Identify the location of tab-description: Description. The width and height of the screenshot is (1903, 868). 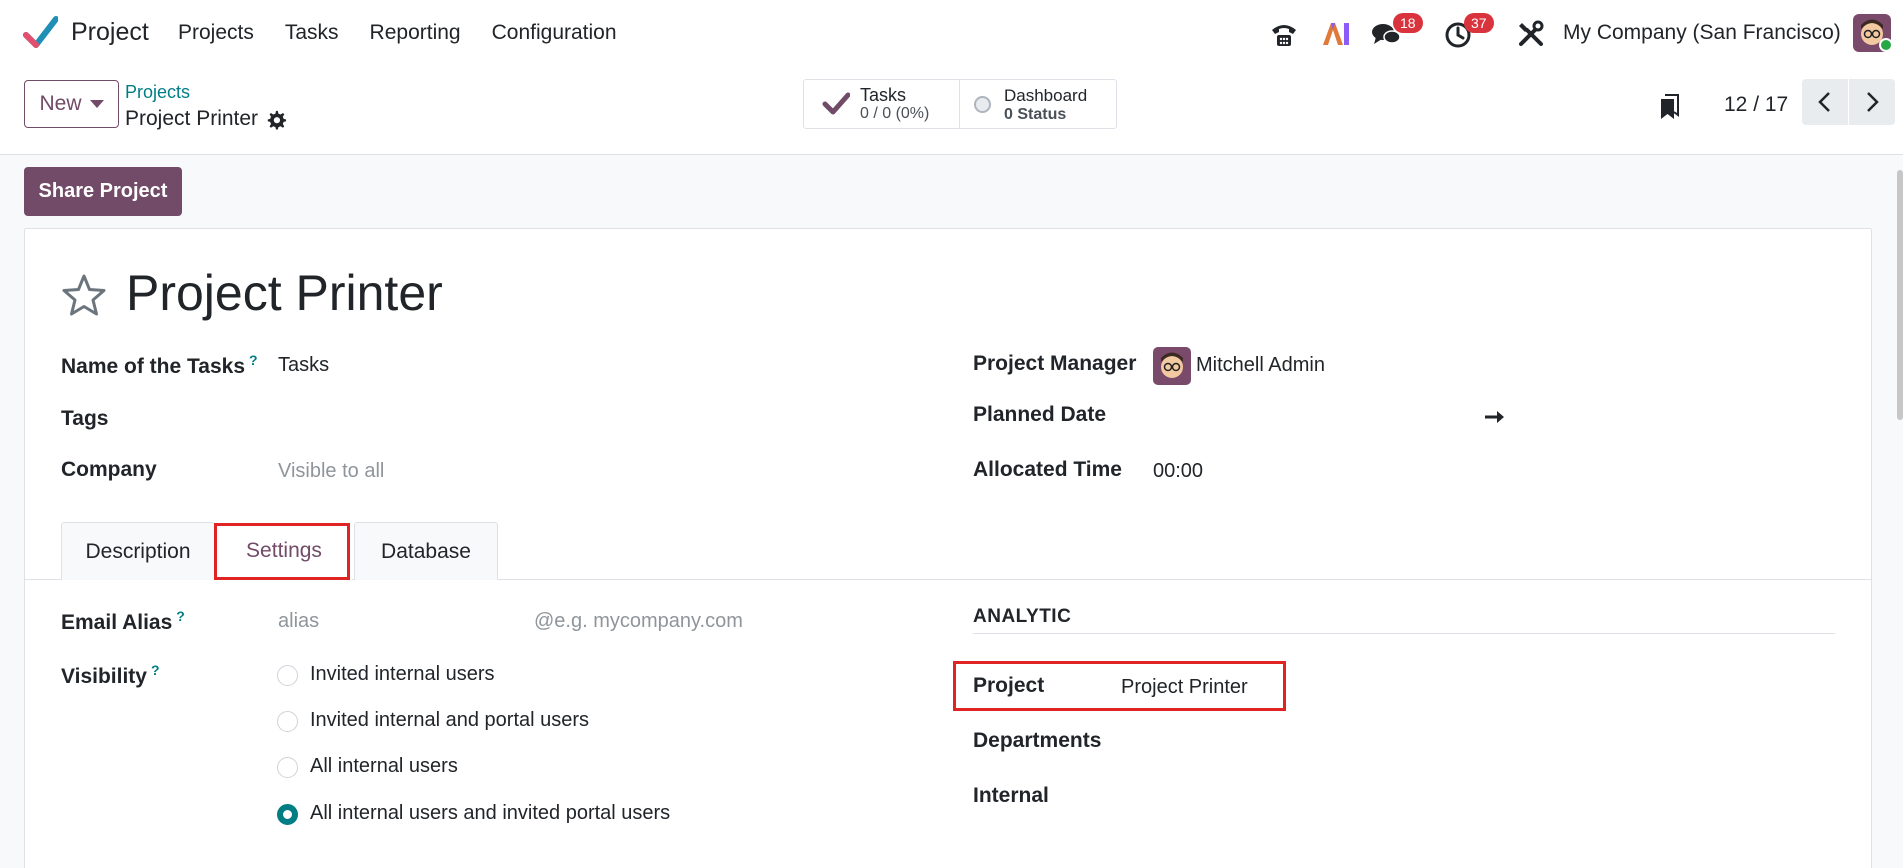
(138, 551).